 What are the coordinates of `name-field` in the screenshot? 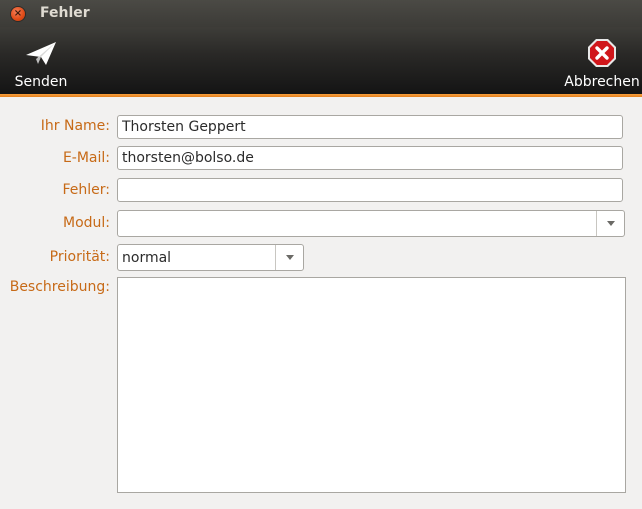 It's located at (370, 127).